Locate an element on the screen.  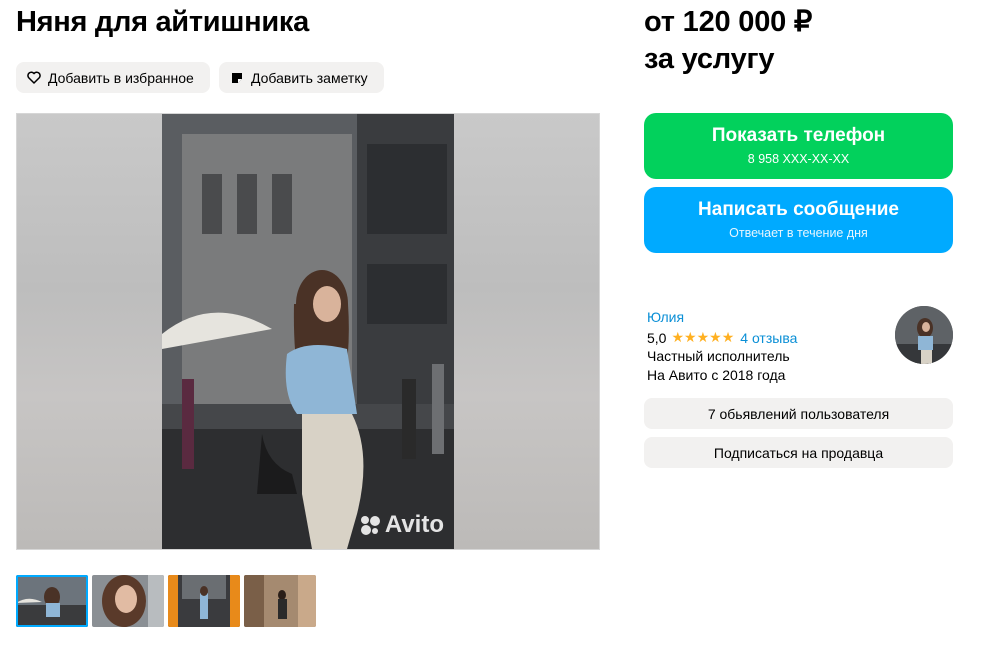
note-icon is located at coordinates (237, 78).